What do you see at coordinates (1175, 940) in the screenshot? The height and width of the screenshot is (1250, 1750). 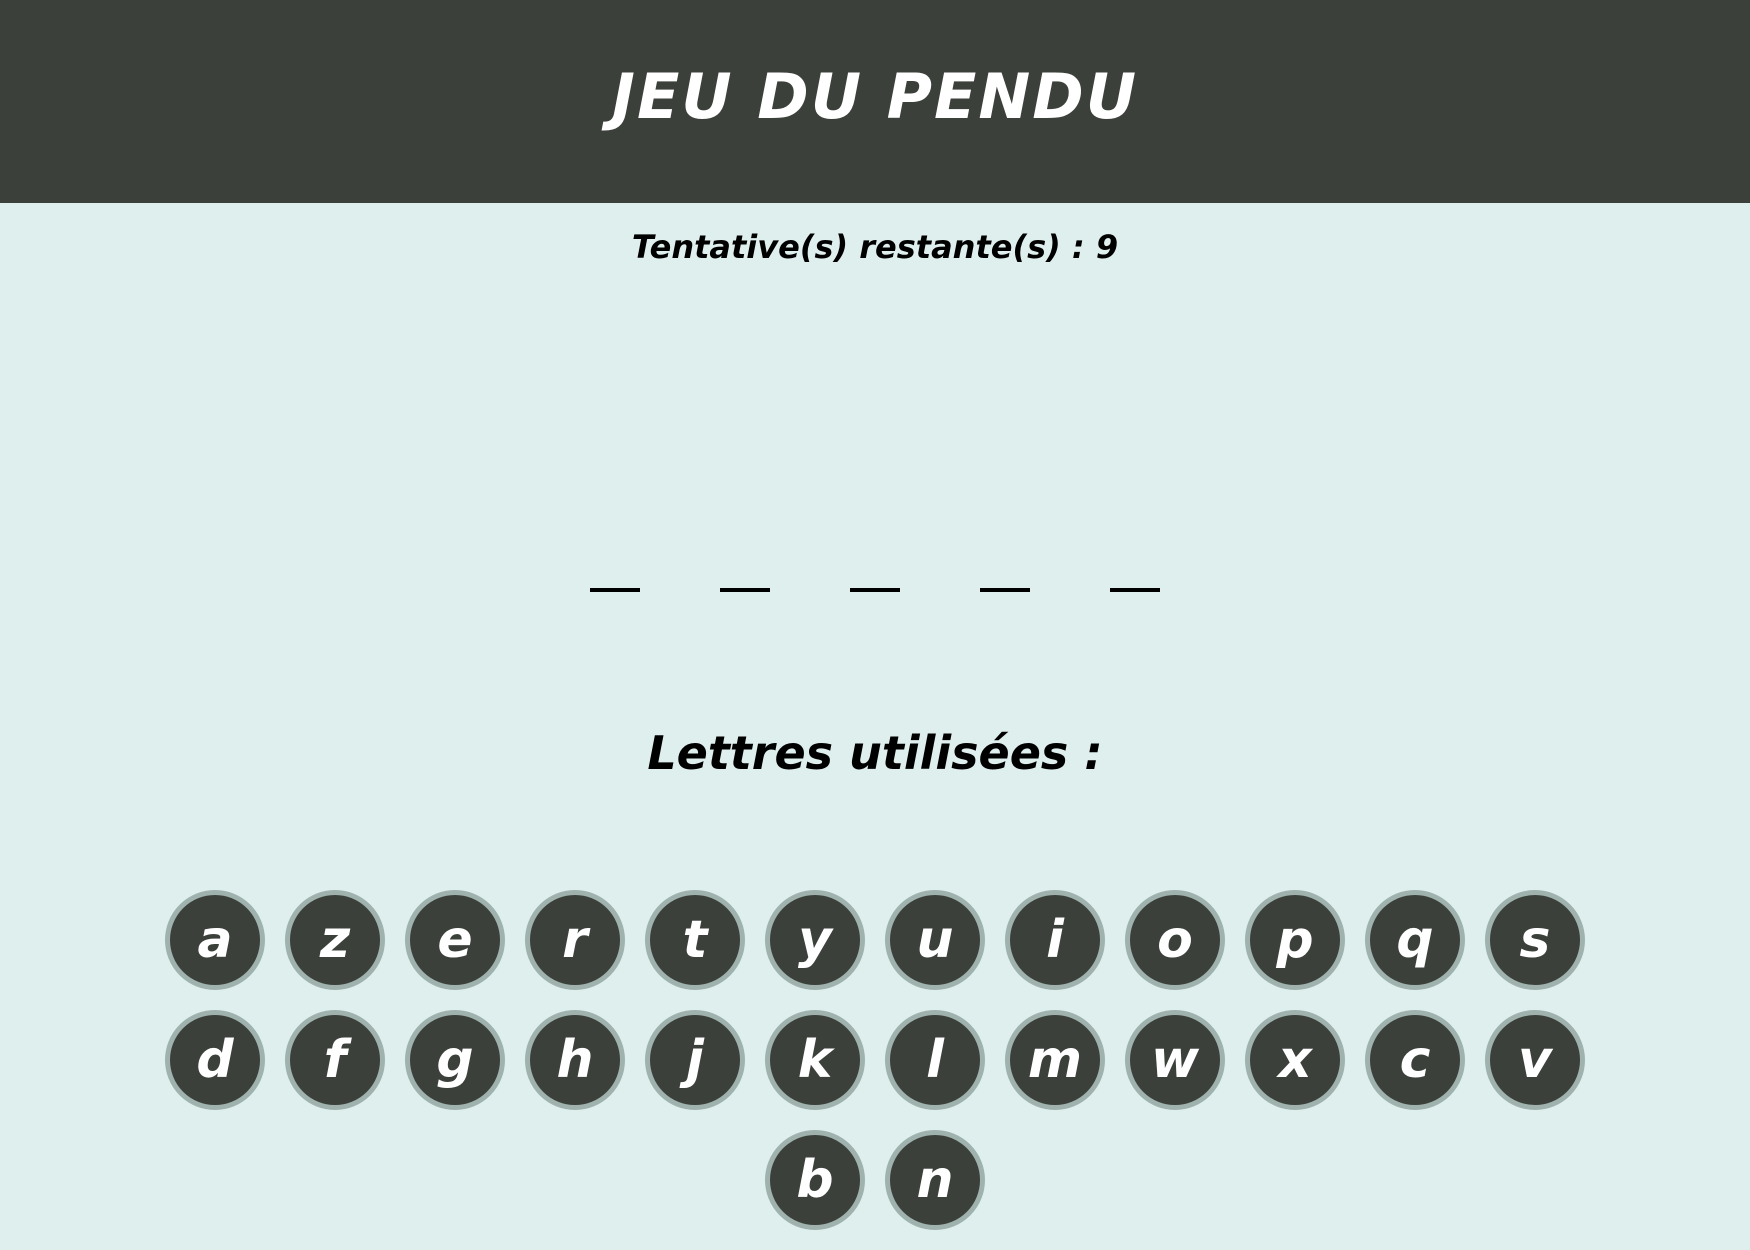 I see `letter-key-o: o` at bounding box center [1175, 940].